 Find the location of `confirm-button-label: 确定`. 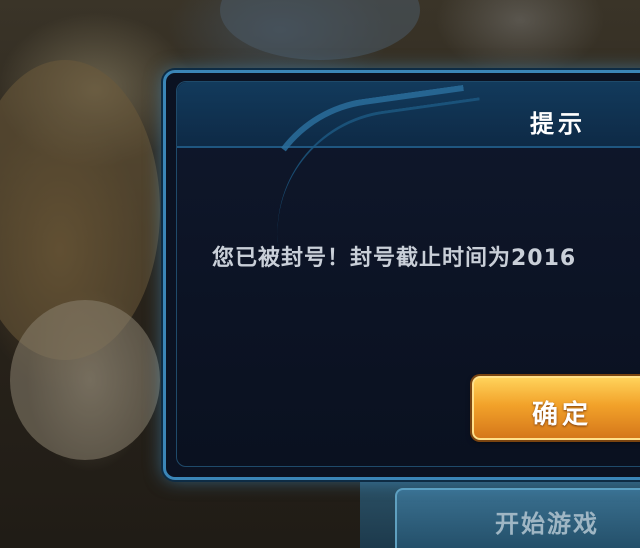

confirm-button-label: 确定 is located at coordinates (562, 415).